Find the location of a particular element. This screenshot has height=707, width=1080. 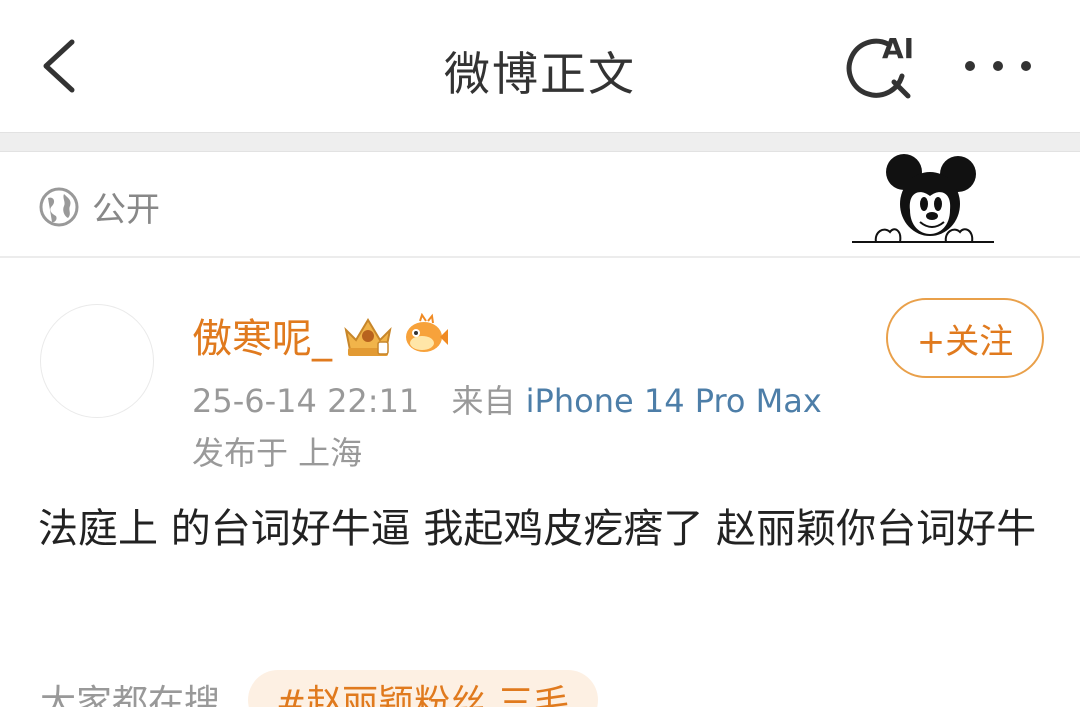

mickey-mouse-sticker is located at coordinates (923, 198).